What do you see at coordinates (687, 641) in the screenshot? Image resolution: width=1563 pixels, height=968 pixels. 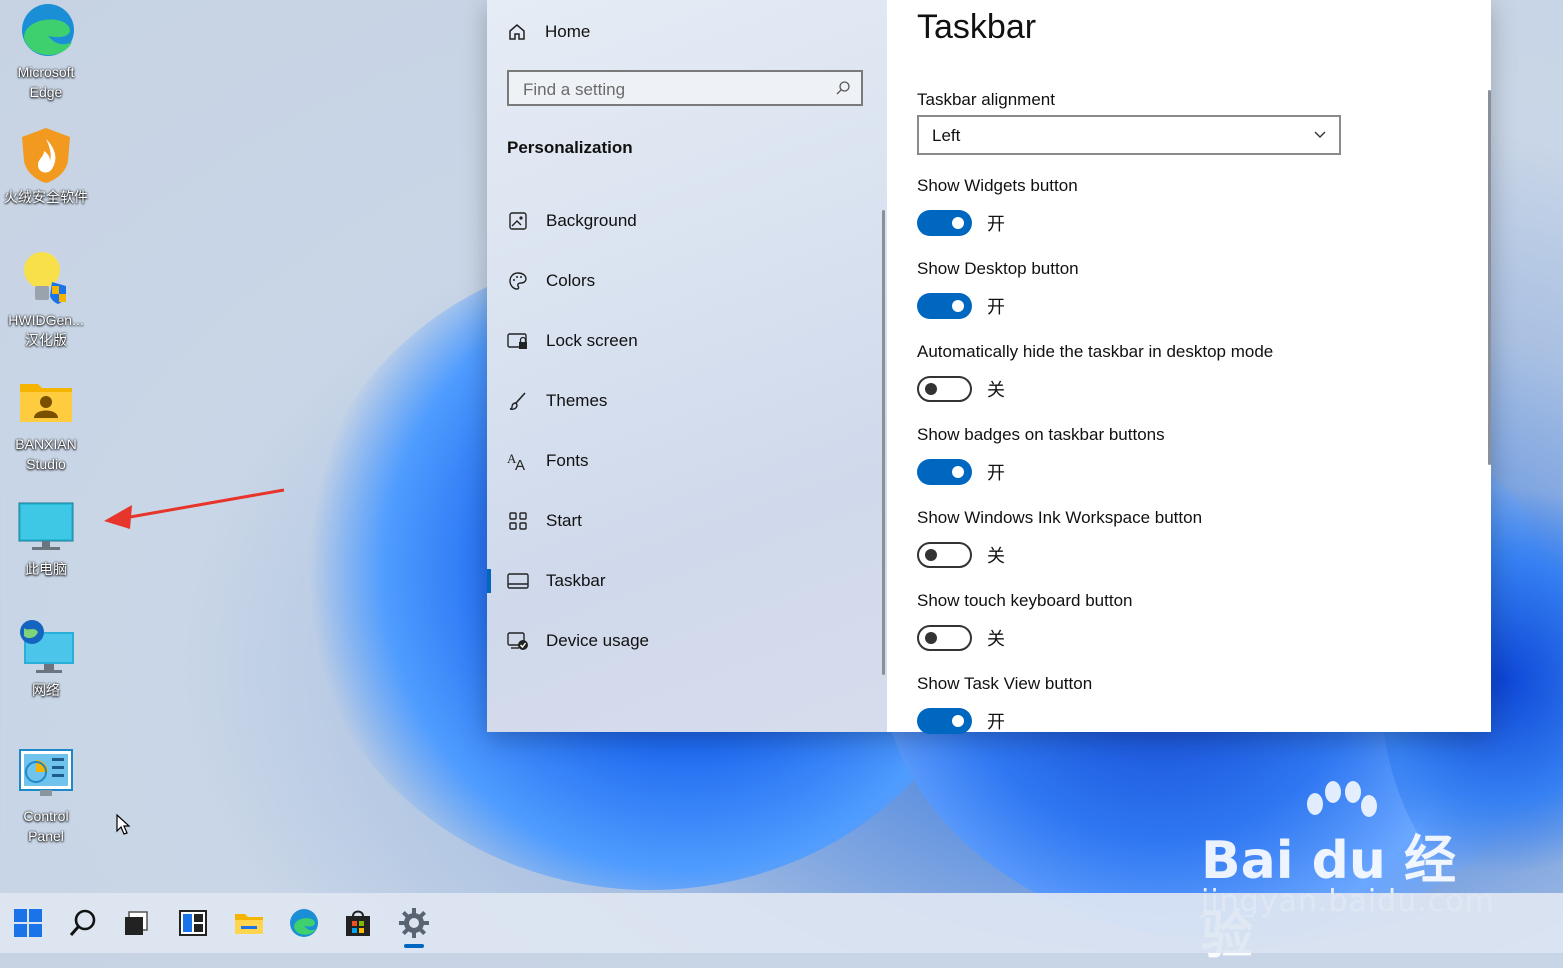 I see `sidebar-item-device-usage: Device usage` at bounding box center [687, 641].